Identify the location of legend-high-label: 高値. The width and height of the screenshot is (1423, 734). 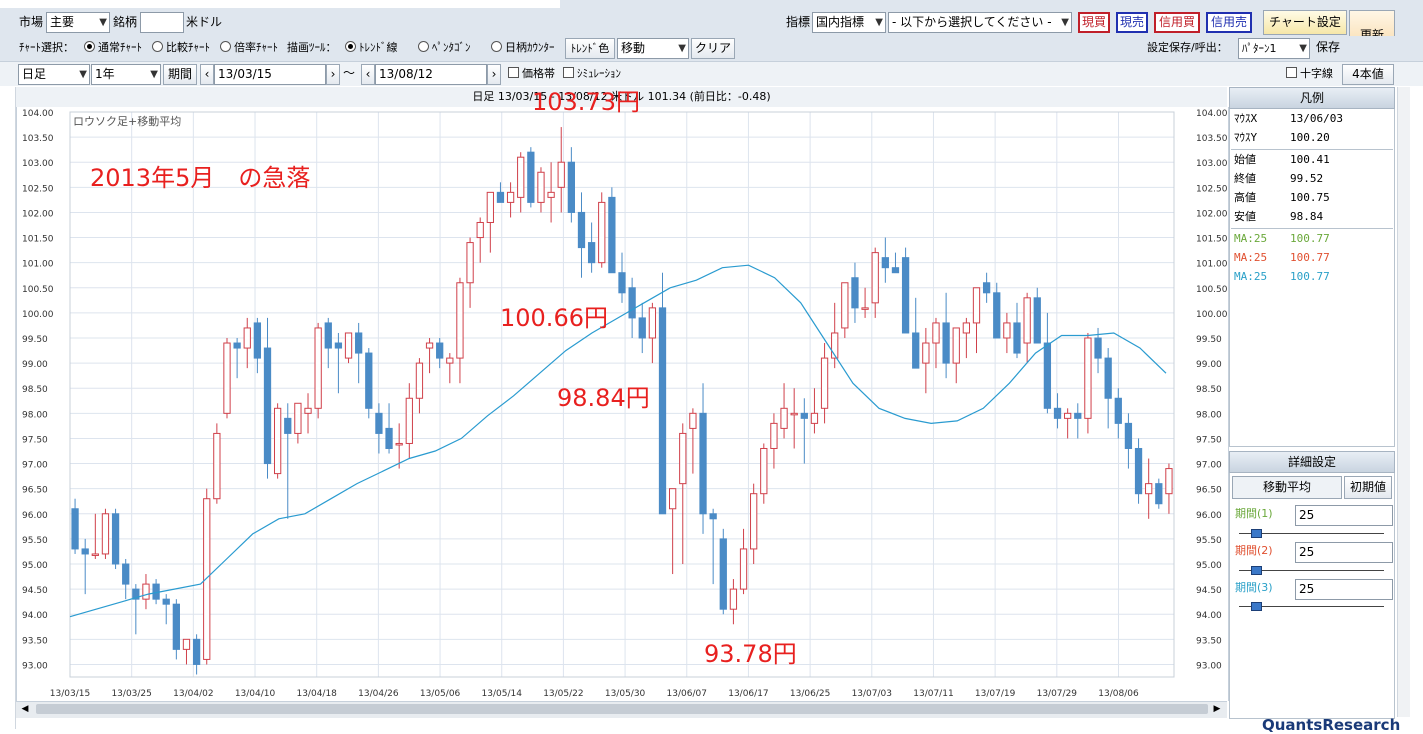
(1245, 197).